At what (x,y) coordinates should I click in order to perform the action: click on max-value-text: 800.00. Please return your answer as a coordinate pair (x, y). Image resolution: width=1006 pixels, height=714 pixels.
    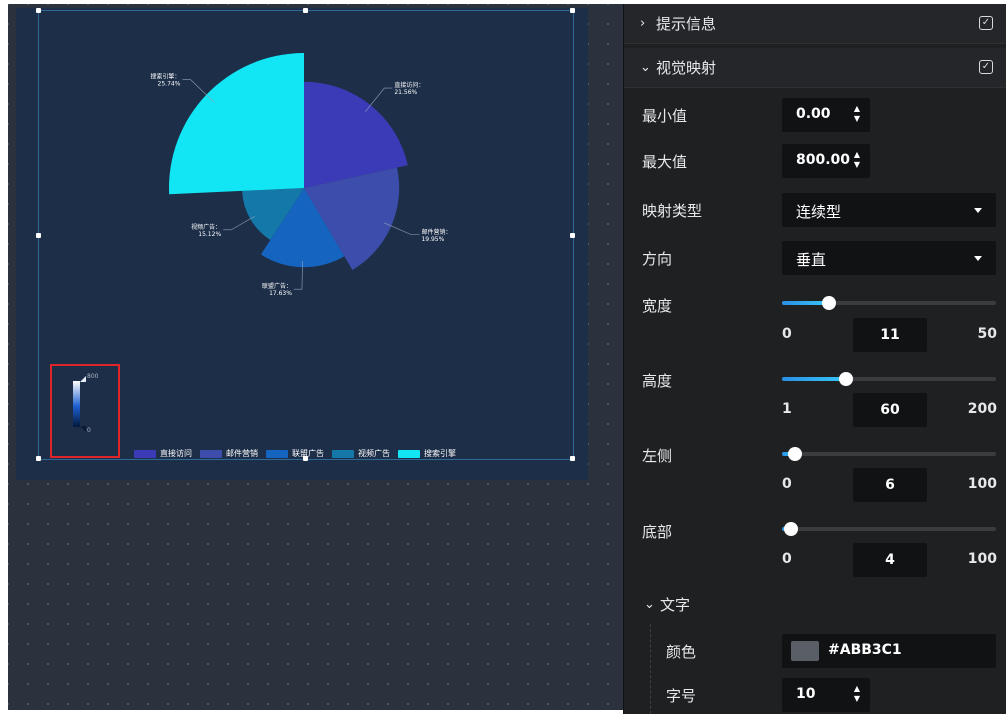
    Looking at the image, I should click on (823, 160).